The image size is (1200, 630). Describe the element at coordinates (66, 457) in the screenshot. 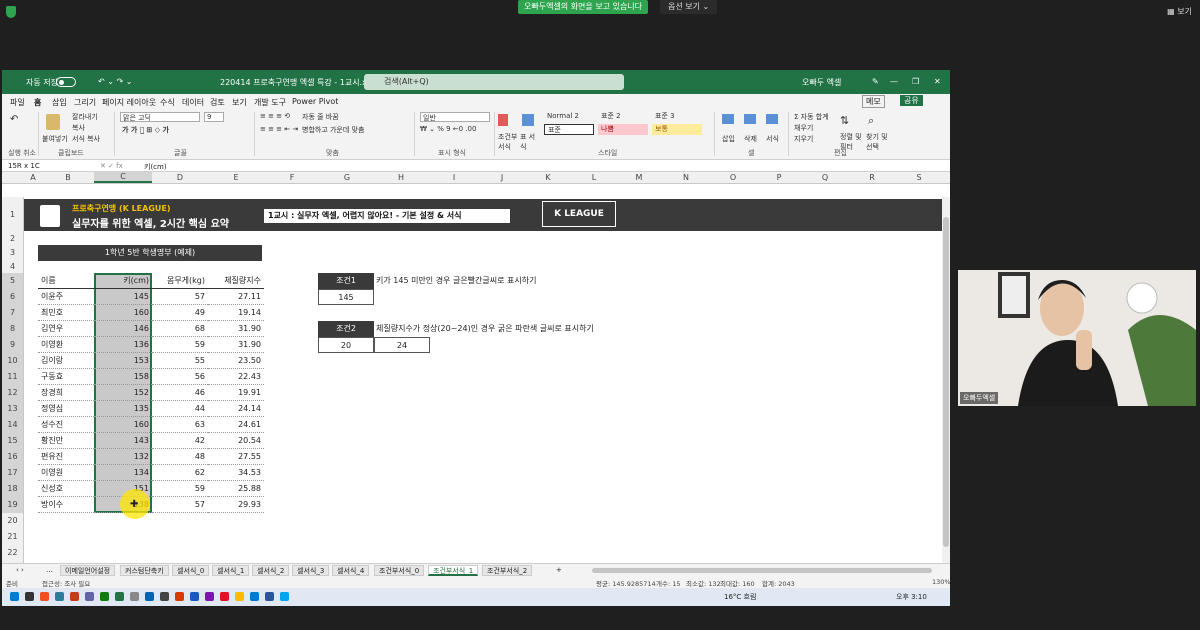

I see `table-cell: 편유진` at that location.